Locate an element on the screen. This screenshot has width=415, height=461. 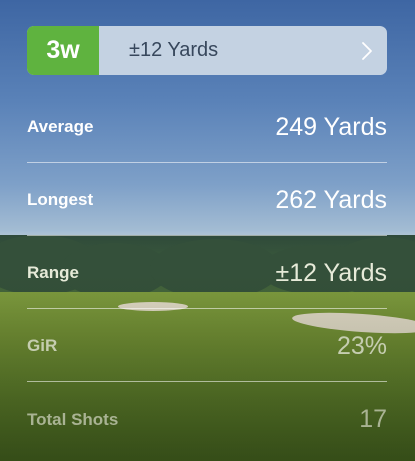
chevron-right-icon is located at coordinates (367, 50).